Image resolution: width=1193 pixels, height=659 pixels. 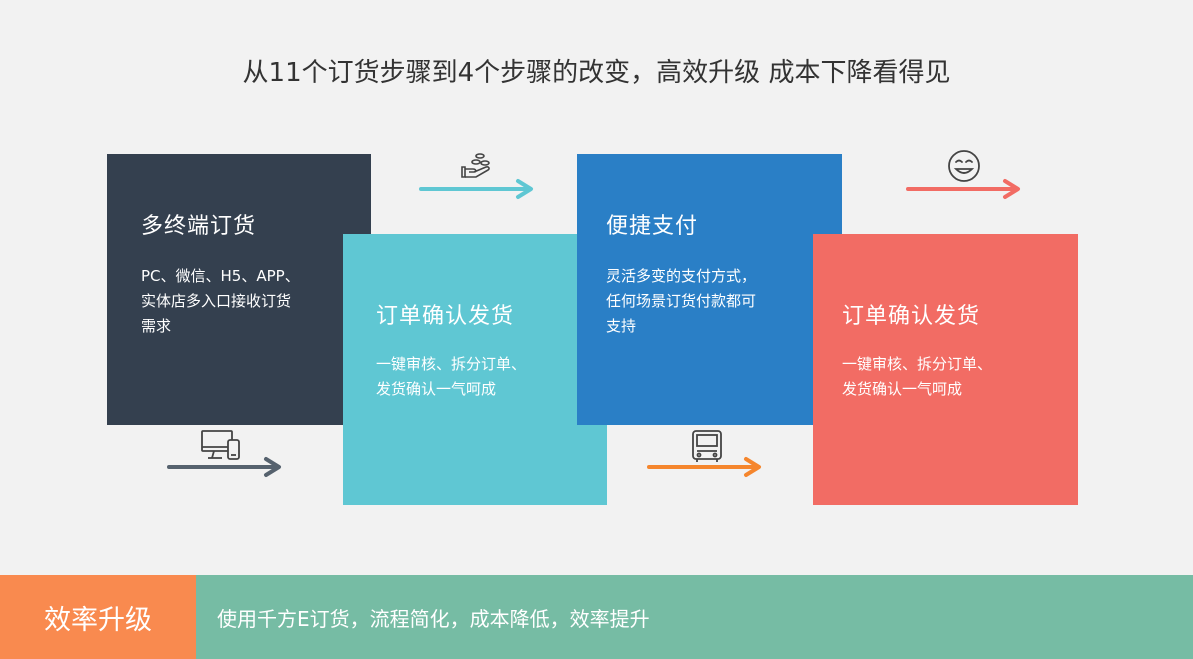 I want to click on step-card-order-confirm: 订单确认发货 一键审核、拆分订单、 发货确认一气呵成, so click(x=475, y=369).